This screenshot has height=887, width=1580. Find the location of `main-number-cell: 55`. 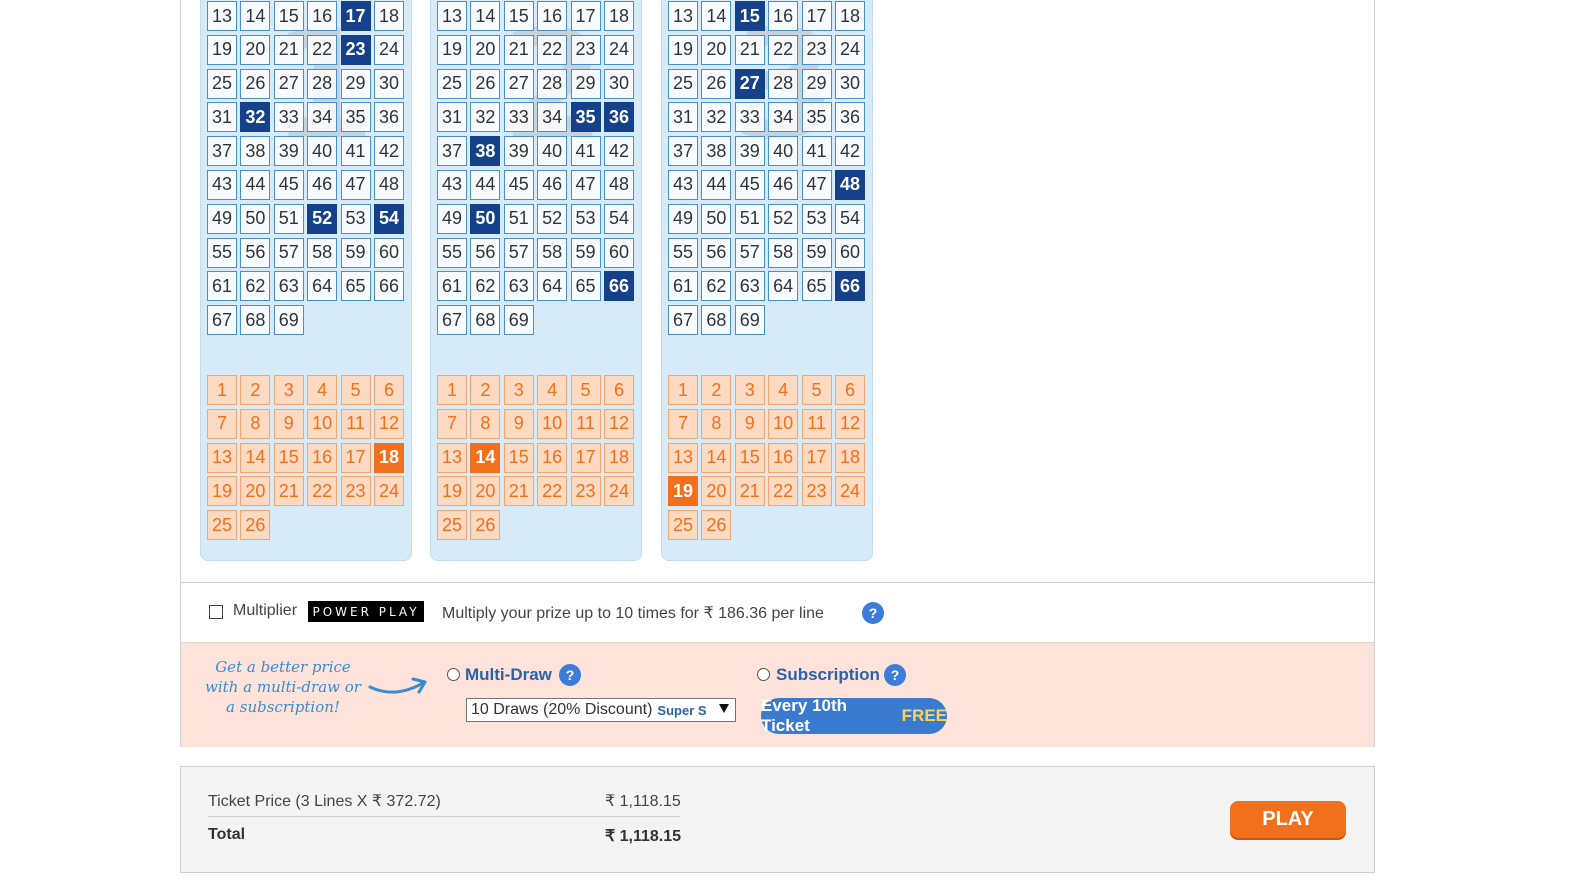

main-number-cell: 55 is located at coordinates (452, 252).